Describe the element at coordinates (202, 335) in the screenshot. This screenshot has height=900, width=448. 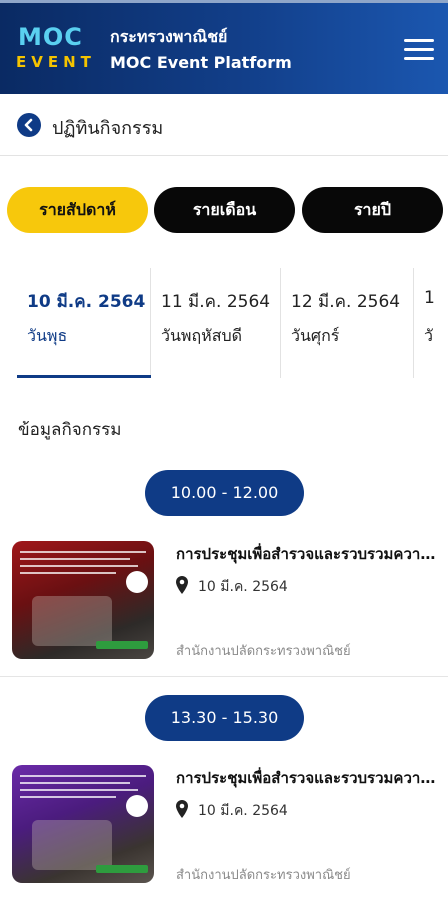
I see `day-weekday: วันพฤหัสบดี` at that location.